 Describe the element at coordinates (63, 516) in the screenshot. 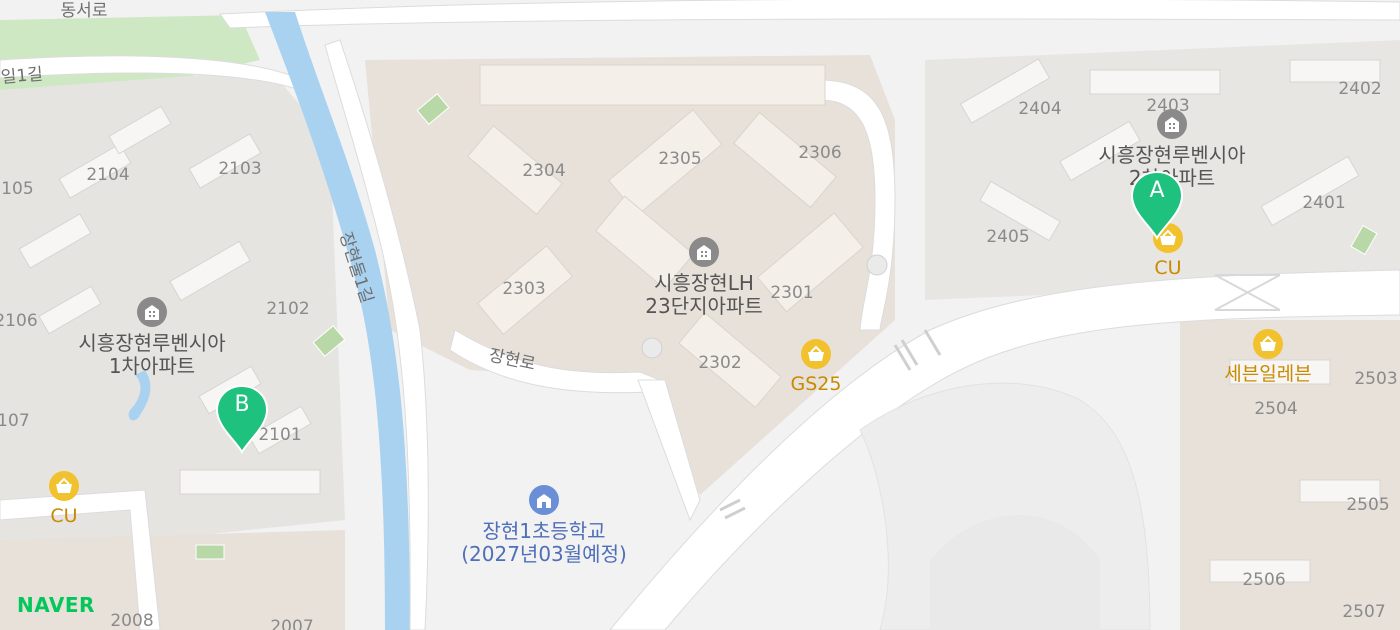

I see `store-label-cu-left: CU` at that location.